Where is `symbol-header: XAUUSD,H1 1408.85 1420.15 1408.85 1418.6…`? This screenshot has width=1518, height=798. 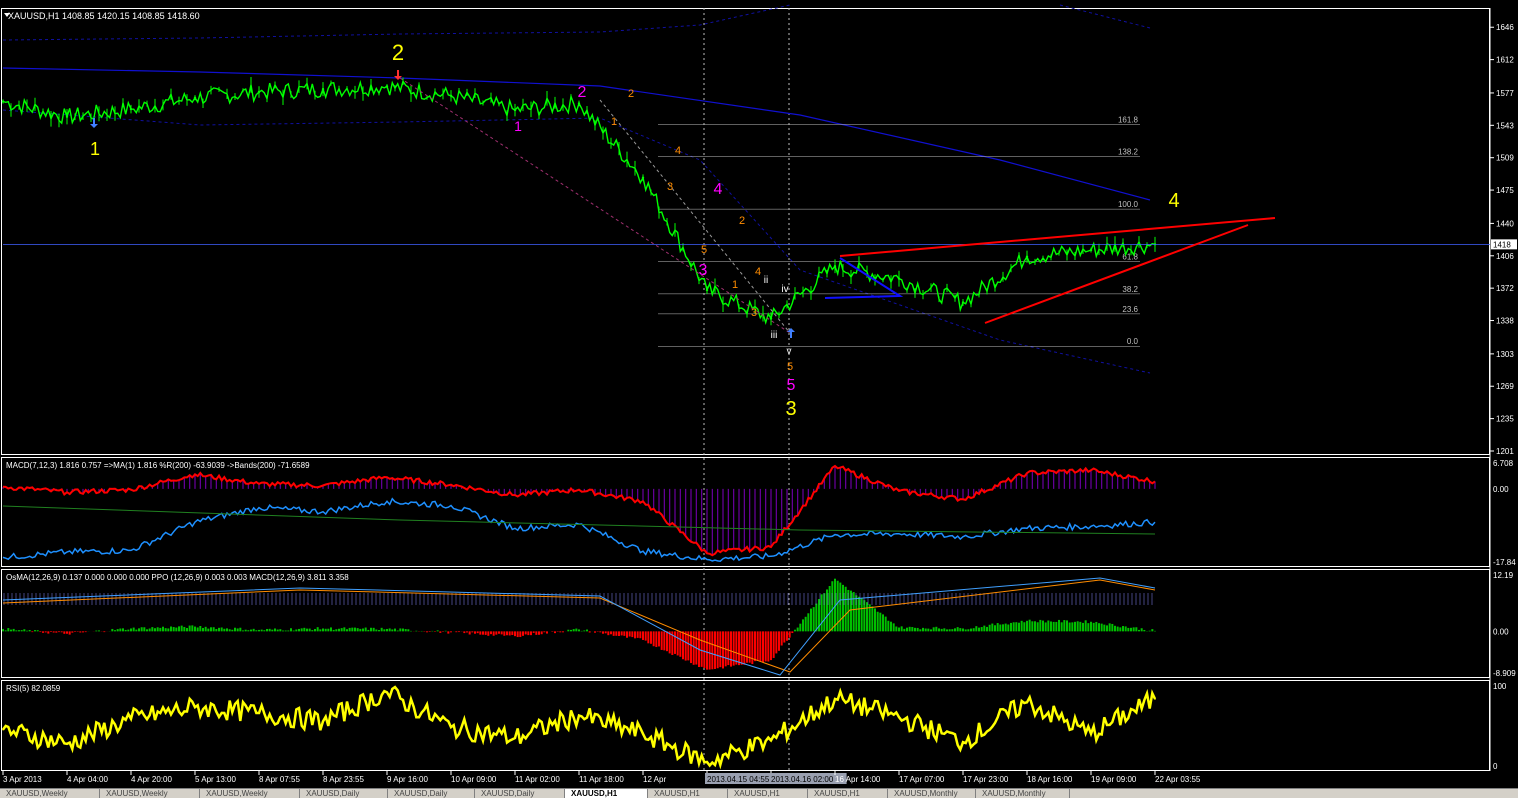
symbol-header: XAUUSD,H1 1408.85 1420.15 1408.85 1418.6… is located at coordinates (104, 16).